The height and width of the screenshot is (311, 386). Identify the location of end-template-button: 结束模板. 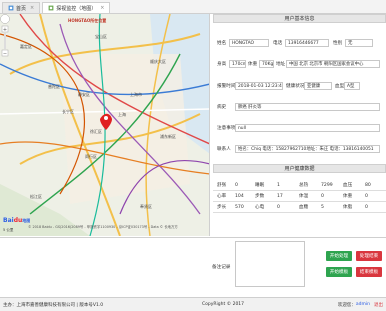
(369, 272).